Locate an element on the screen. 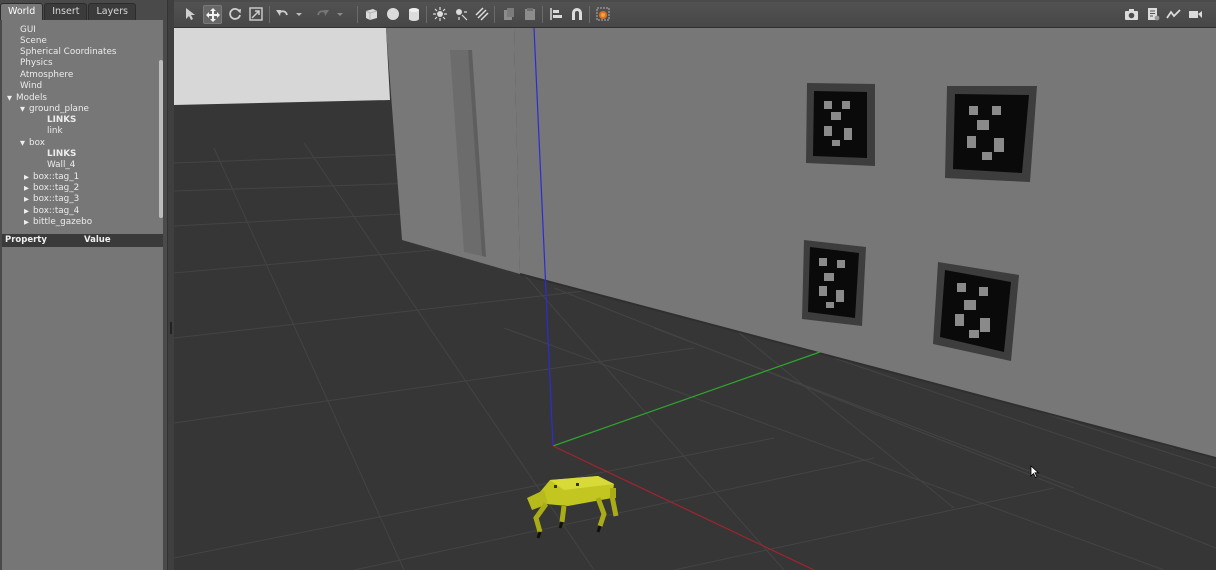 This screenshot has width=1216, height=570. plot-icon is located at coordinates (1173, 14).